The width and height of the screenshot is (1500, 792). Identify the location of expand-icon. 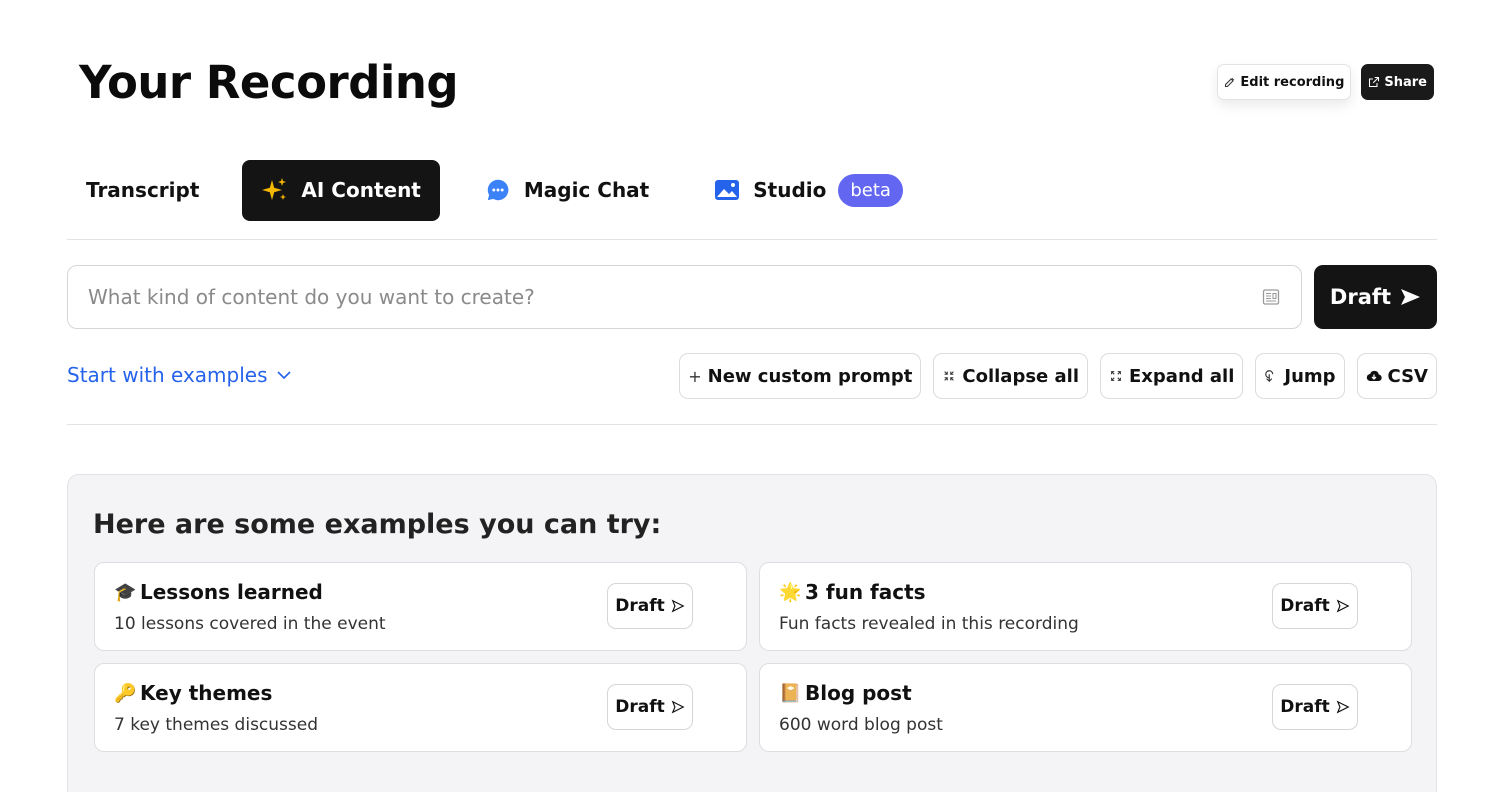
(1116, 376).